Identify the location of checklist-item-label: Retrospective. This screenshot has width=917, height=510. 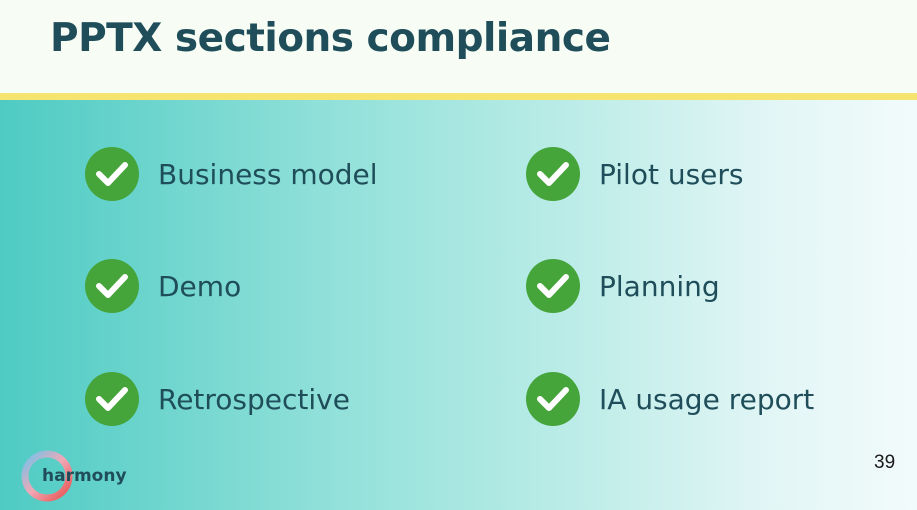
(254, 399).